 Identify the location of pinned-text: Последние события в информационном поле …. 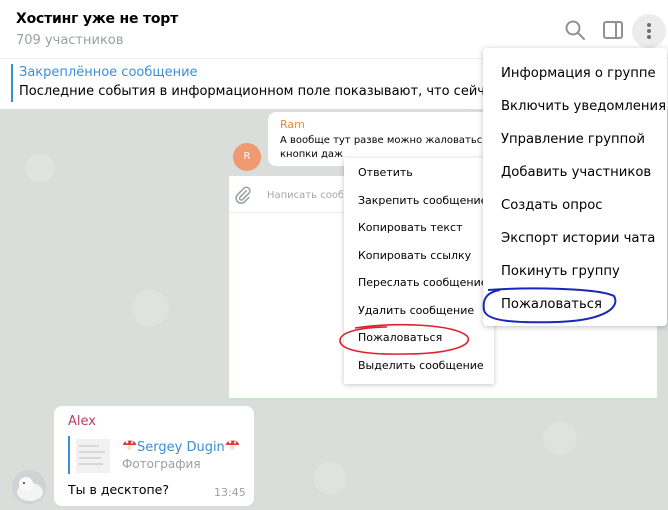
(254, 91).